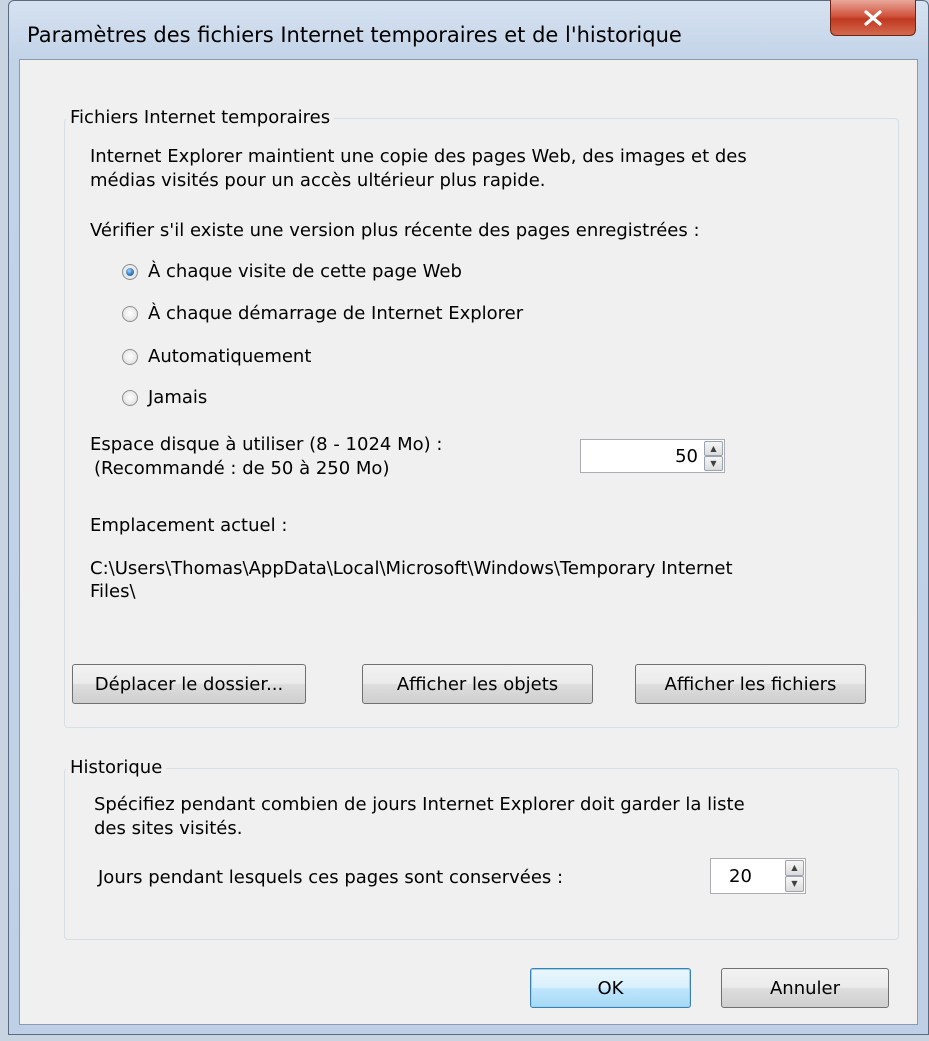 Image resolution: width=929 pixels, height=1041 pixels. Describe the element at coordinates (266, 444) in the screenshot. I see `disk-space-label: Espace disque à utiliser (8 - 1024 Mo) :` at that location.